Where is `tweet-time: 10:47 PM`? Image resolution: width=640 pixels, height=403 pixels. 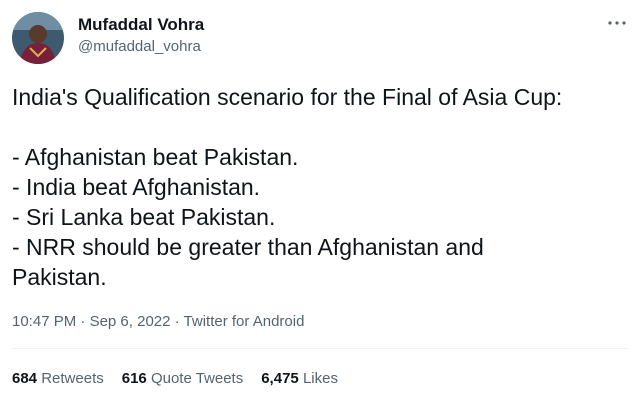
tweet-time: 10:47 PM is located at coordinates (44, 321).